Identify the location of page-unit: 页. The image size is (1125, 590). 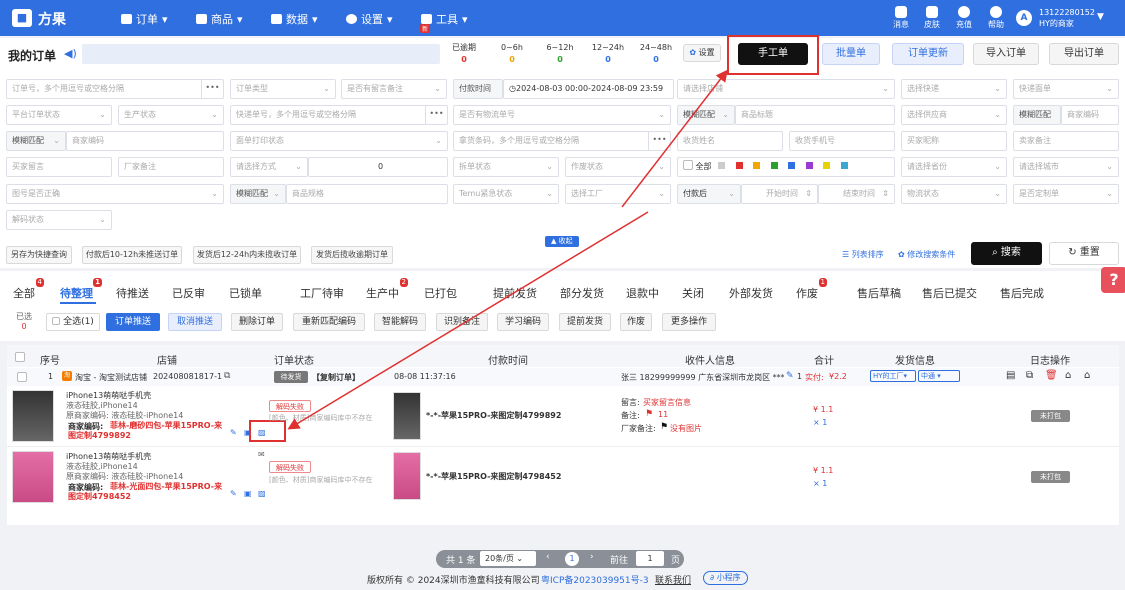
(676, 561).